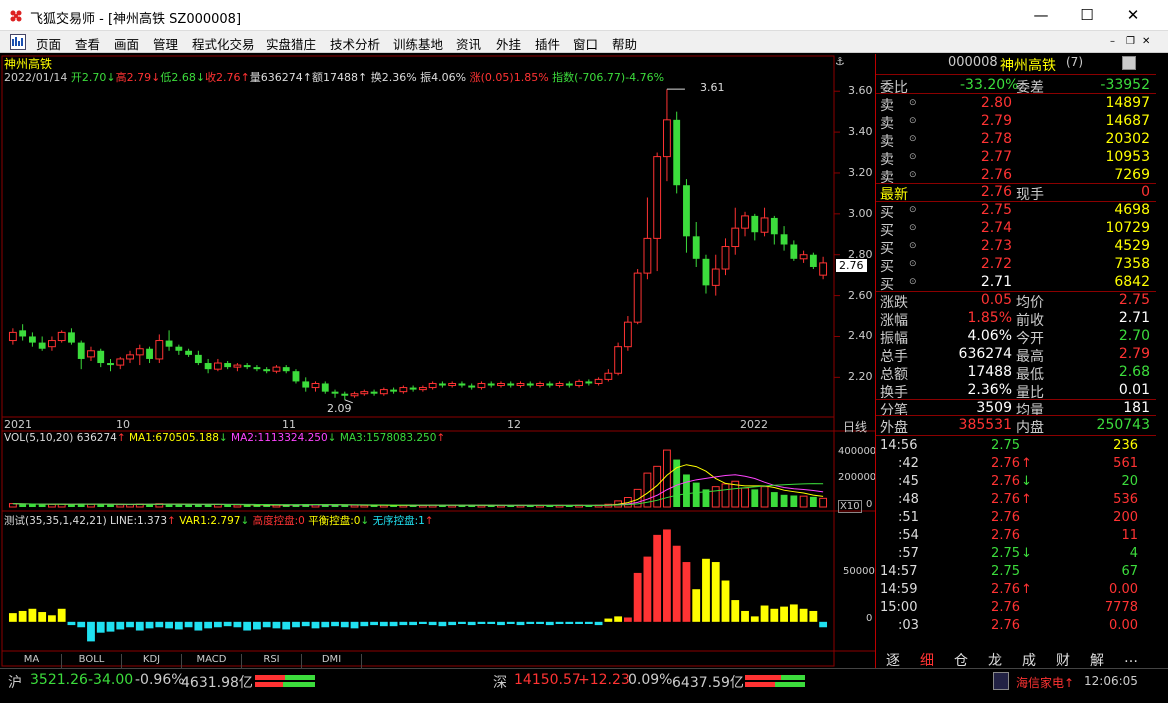 This screenshot has width=1168, height=703. I want to click on buy-row-label: 买, so click(887, 249).